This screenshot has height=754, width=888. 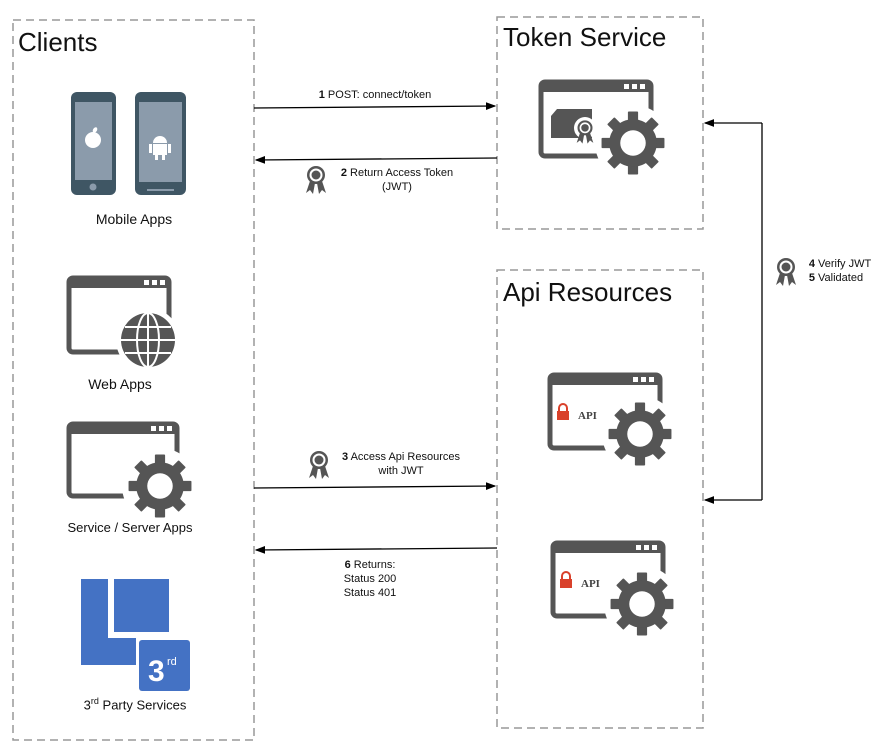 I want to click on step6-label: 6 Returns: Status 200 Status 401, so click(x=370, y=579).